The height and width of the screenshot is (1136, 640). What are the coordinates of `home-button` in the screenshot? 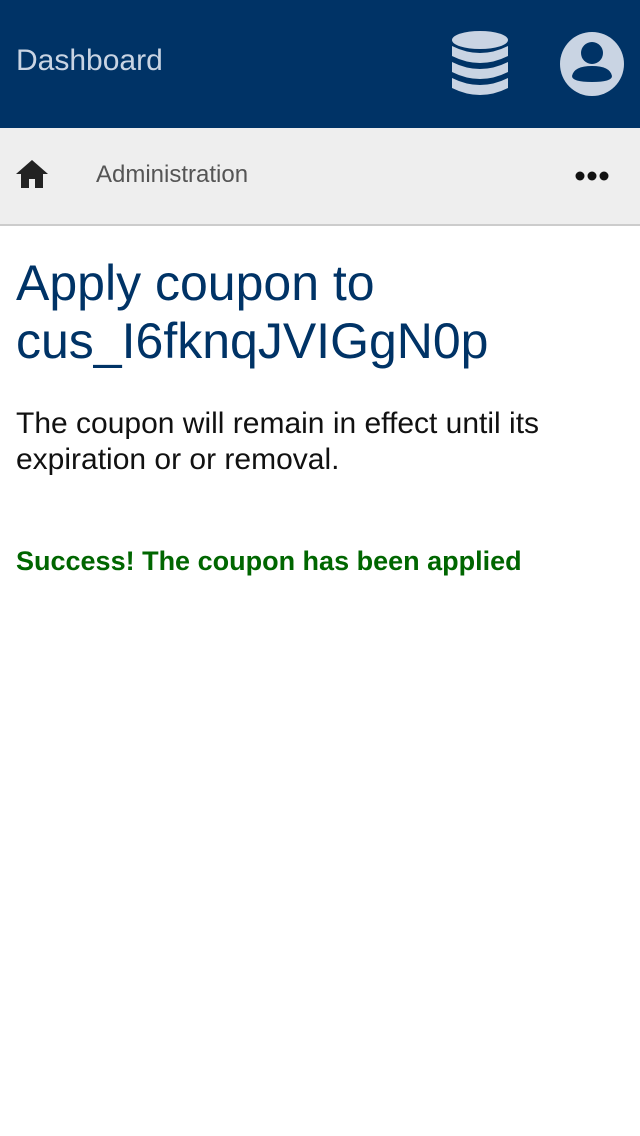 It's located at (32, 174).